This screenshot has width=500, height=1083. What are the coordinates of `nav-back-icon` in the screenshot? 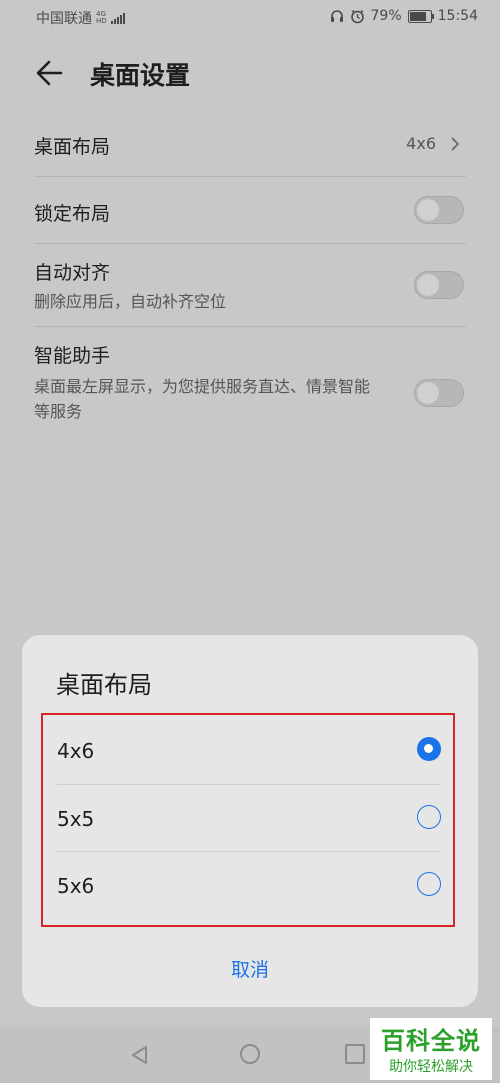 It's located at (140, 1055).